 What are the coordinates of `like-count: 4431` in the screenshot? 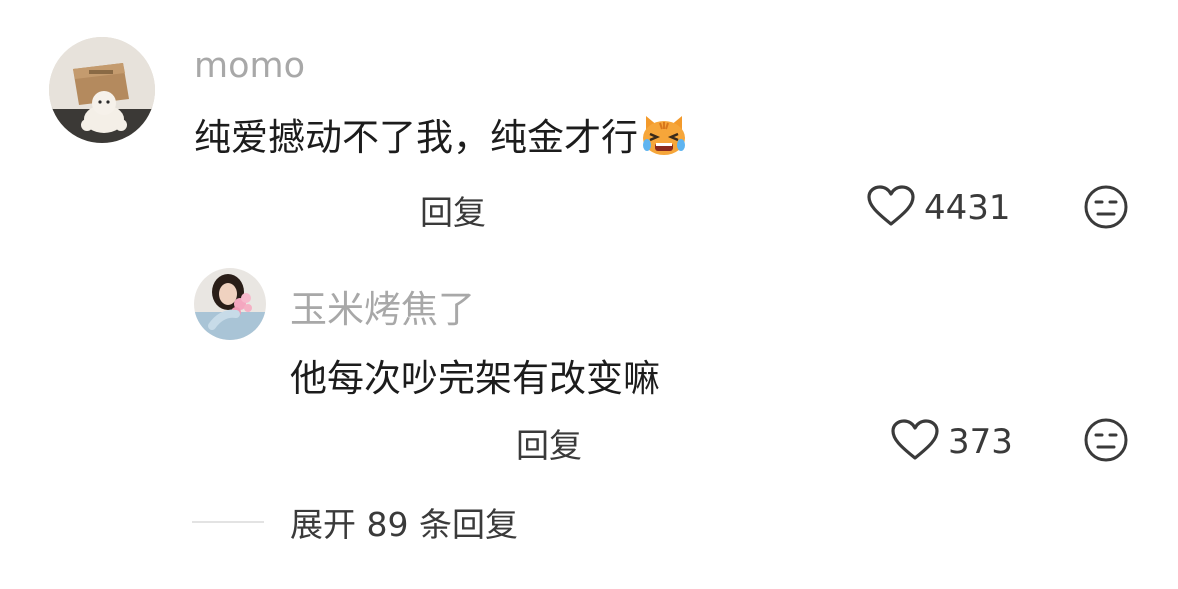 It's located at (967, 208).